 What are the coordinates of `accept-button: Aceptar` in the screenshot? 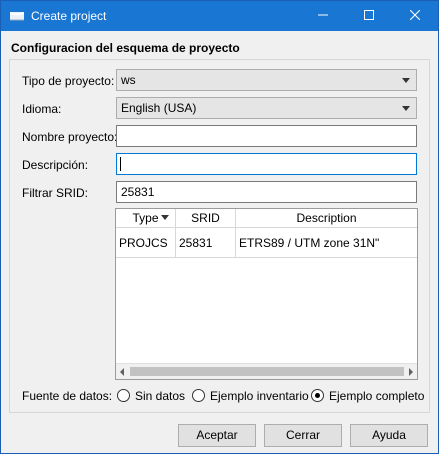 It's located at (217, 435).